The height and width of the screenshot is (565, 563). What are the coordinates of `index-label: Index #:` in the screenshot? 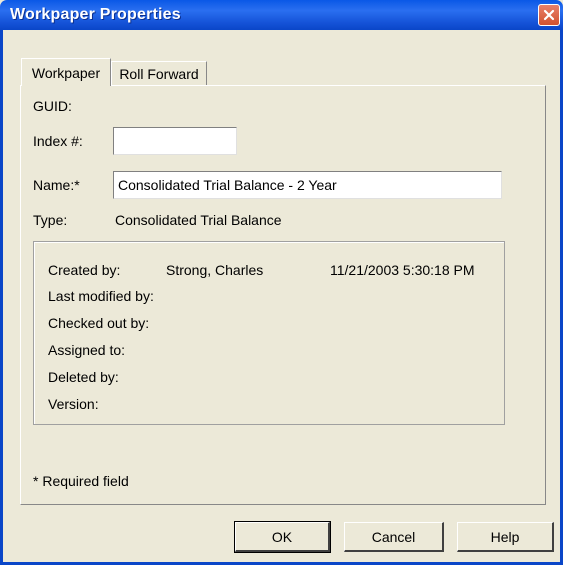 It's located at (58, 141).